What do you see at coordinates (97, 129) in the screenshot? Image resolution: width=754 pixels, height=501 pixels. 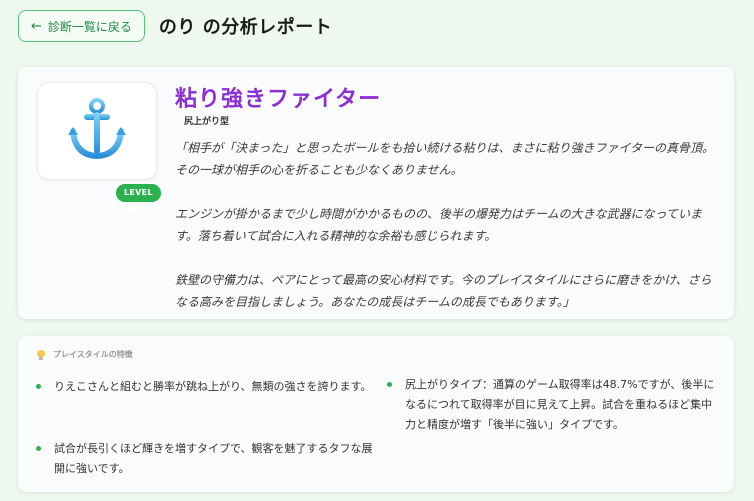 I see `anchor-icon` at bounding box center [97, 129].